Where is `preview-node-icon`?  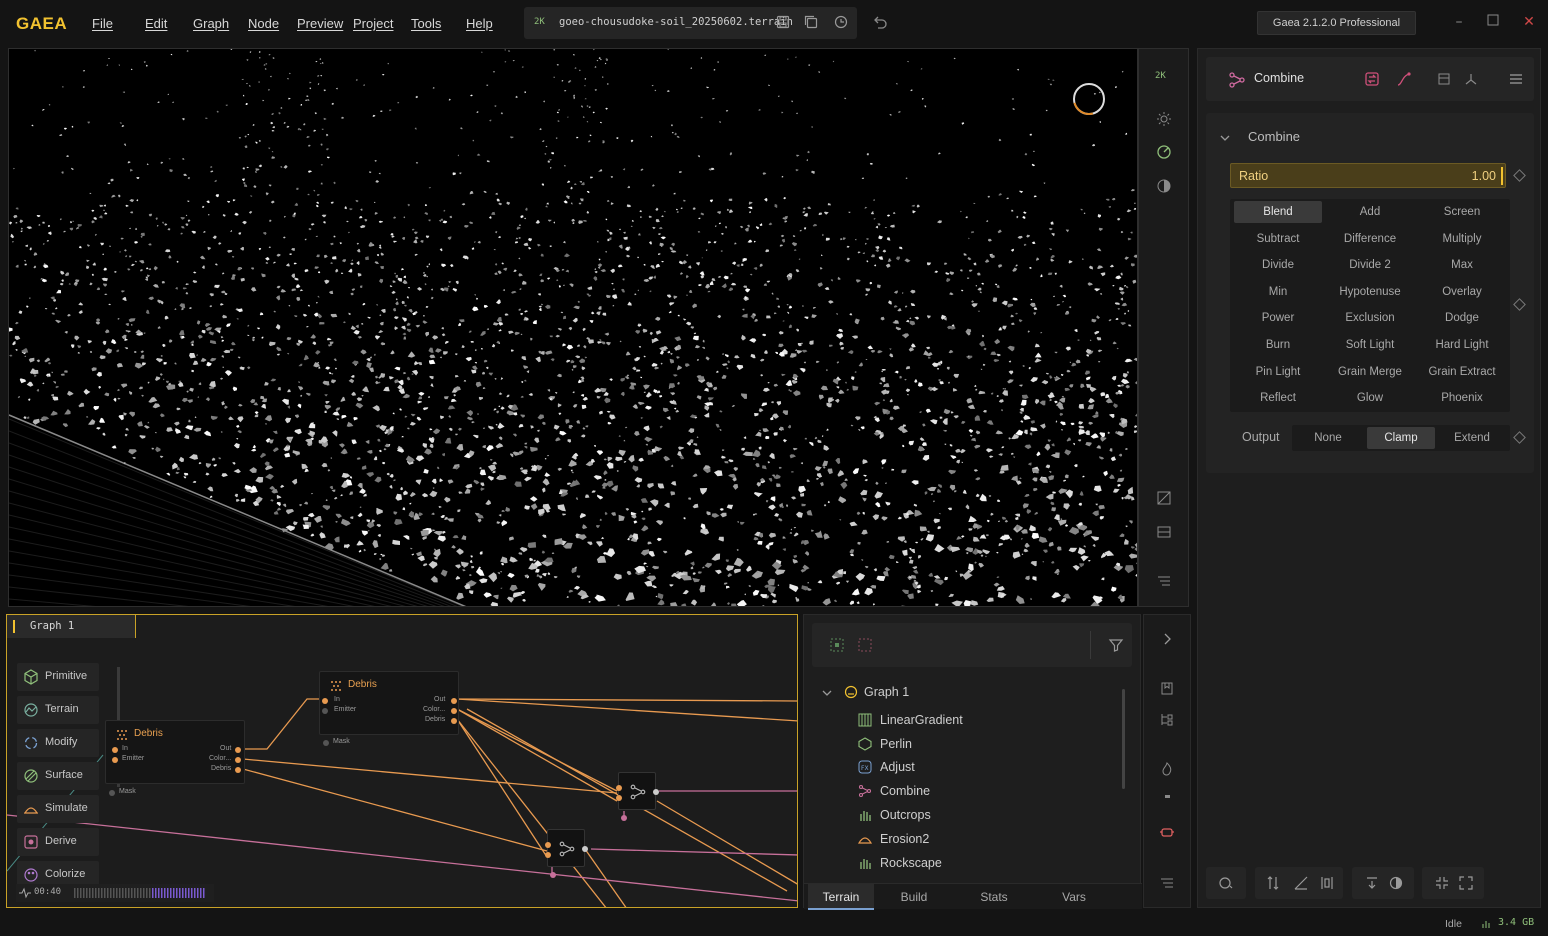
preview-node-icon is located at coordinates (1444, 79).